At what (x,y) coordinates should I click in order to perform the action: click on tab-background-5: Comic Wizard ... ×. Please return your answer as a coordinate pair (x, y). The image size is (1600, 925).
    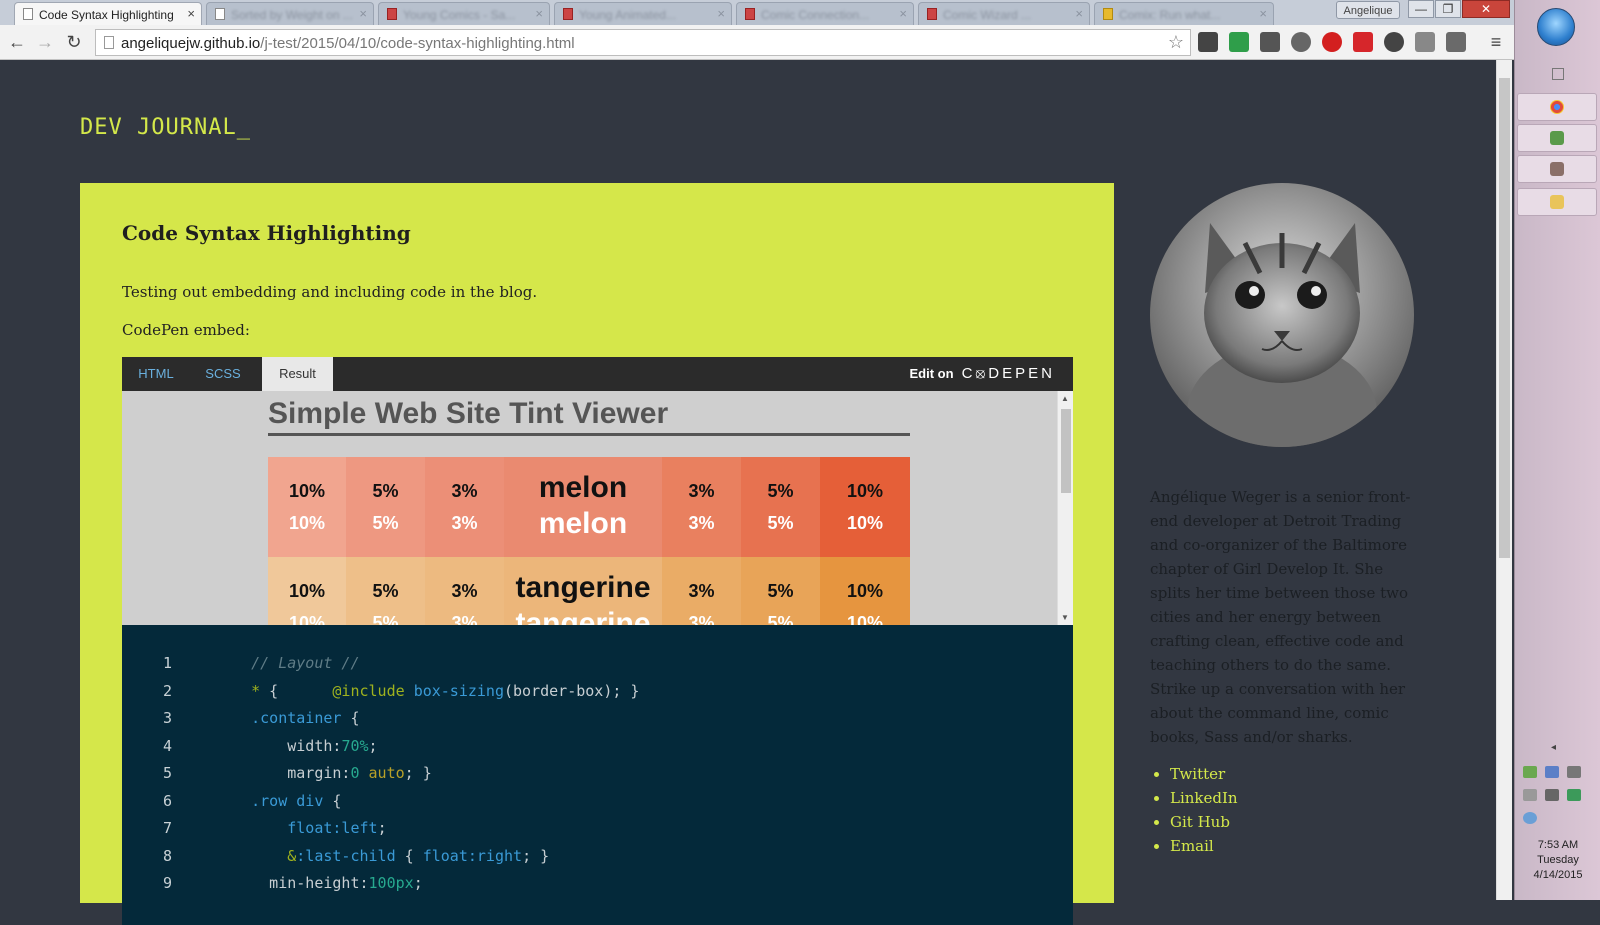
    Looking at the image, I should click on (1004, 13).